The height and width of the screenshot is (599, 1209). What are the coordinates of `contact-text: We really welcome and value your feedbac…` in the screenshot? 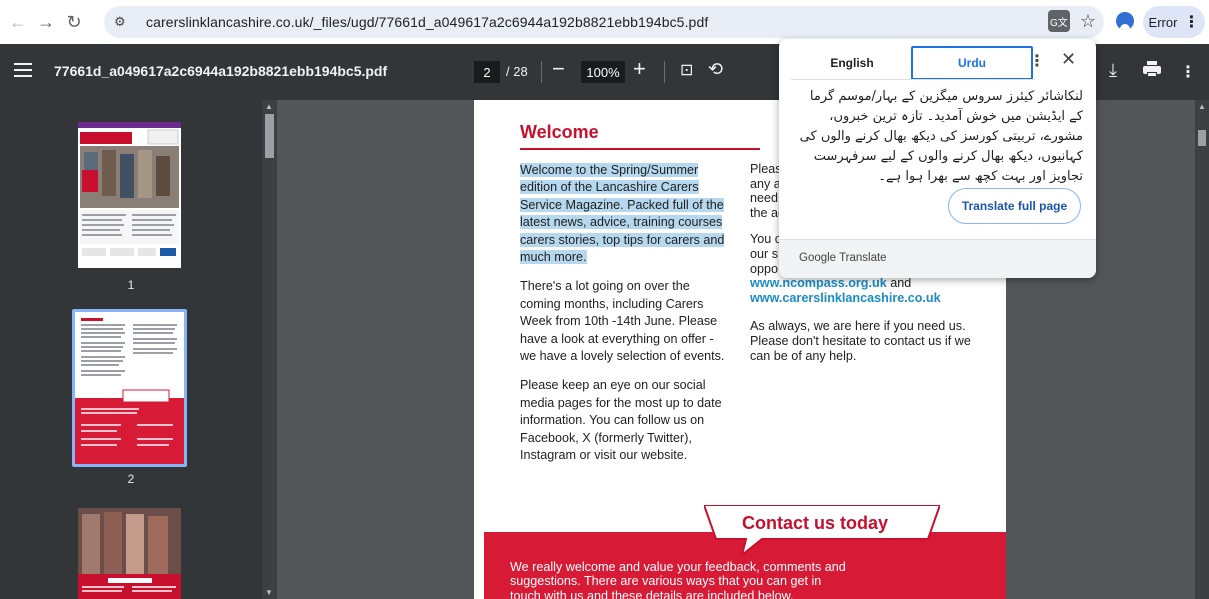 It's located at (678, 579).